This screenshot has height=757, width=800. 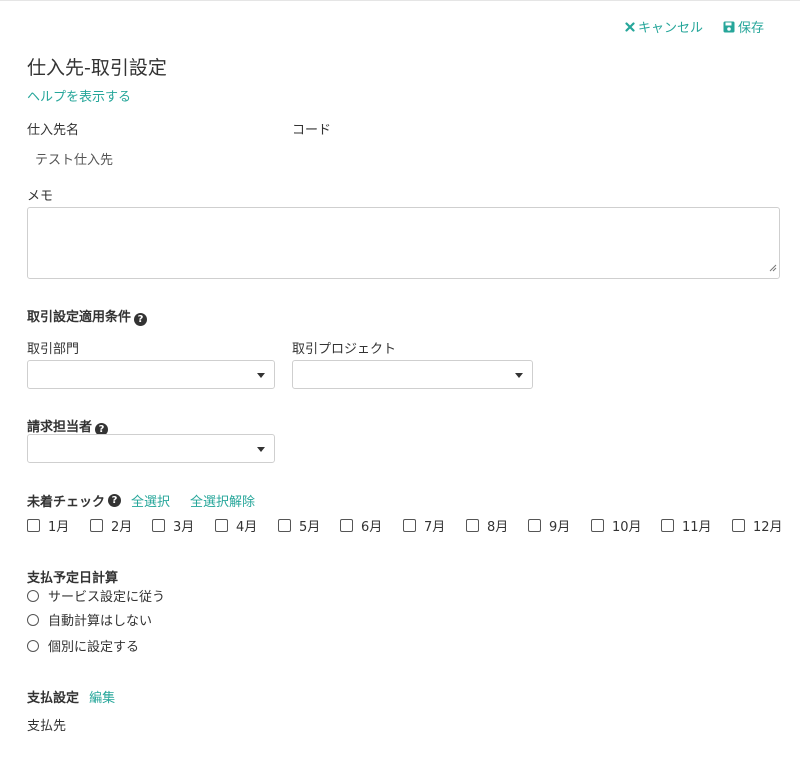 I want to click on month-label: 4月, so click(x=247, y=527).